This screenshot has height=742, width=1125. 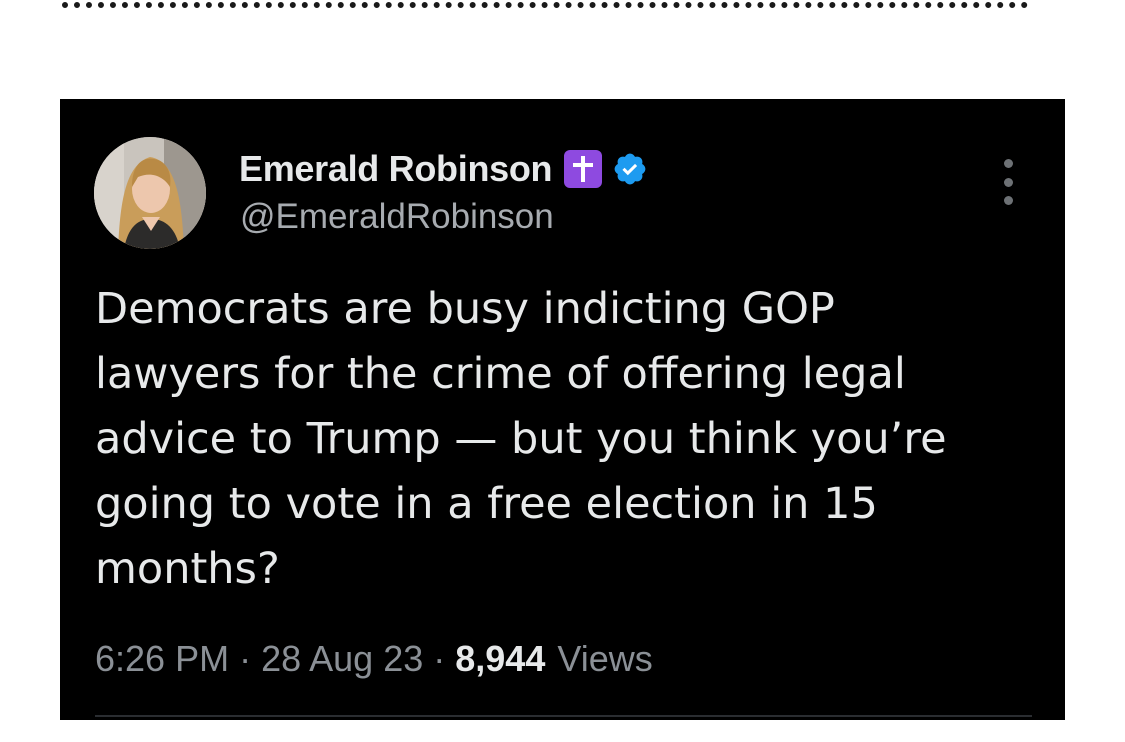 I want to click on author-handle: @EmeraldRobinson, so click(x=397, y=217).